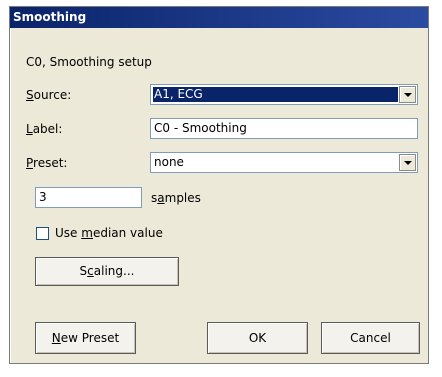 The image size is (442, 377). Describe the element at coordinates (275, 94) in the screenshot. I see `source-value: A1, ECG` at that location.